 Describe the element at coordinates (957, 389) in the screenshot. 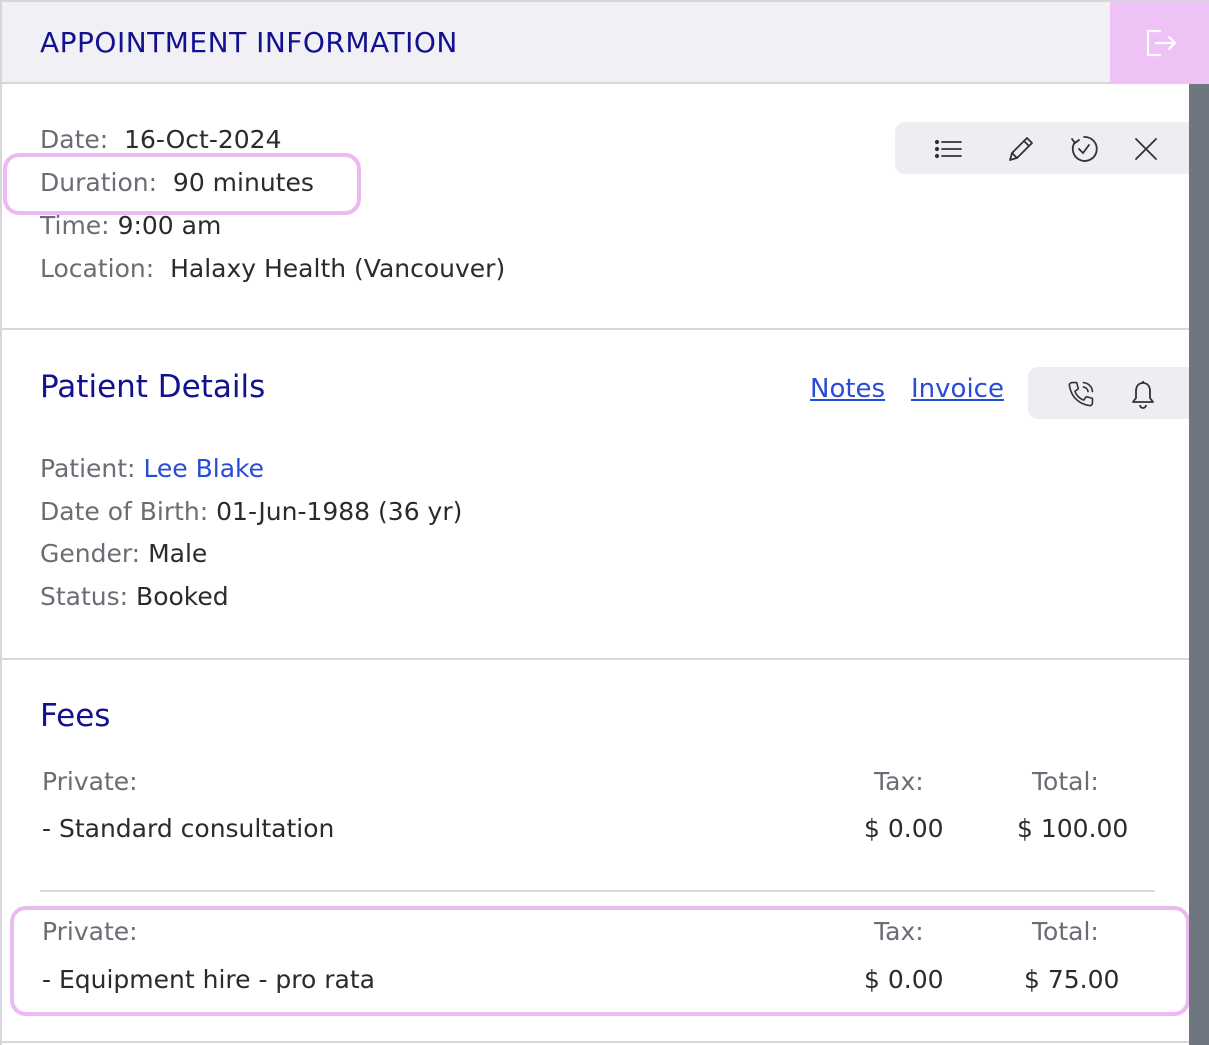

I see `invoice-link: Invoice` at that location.